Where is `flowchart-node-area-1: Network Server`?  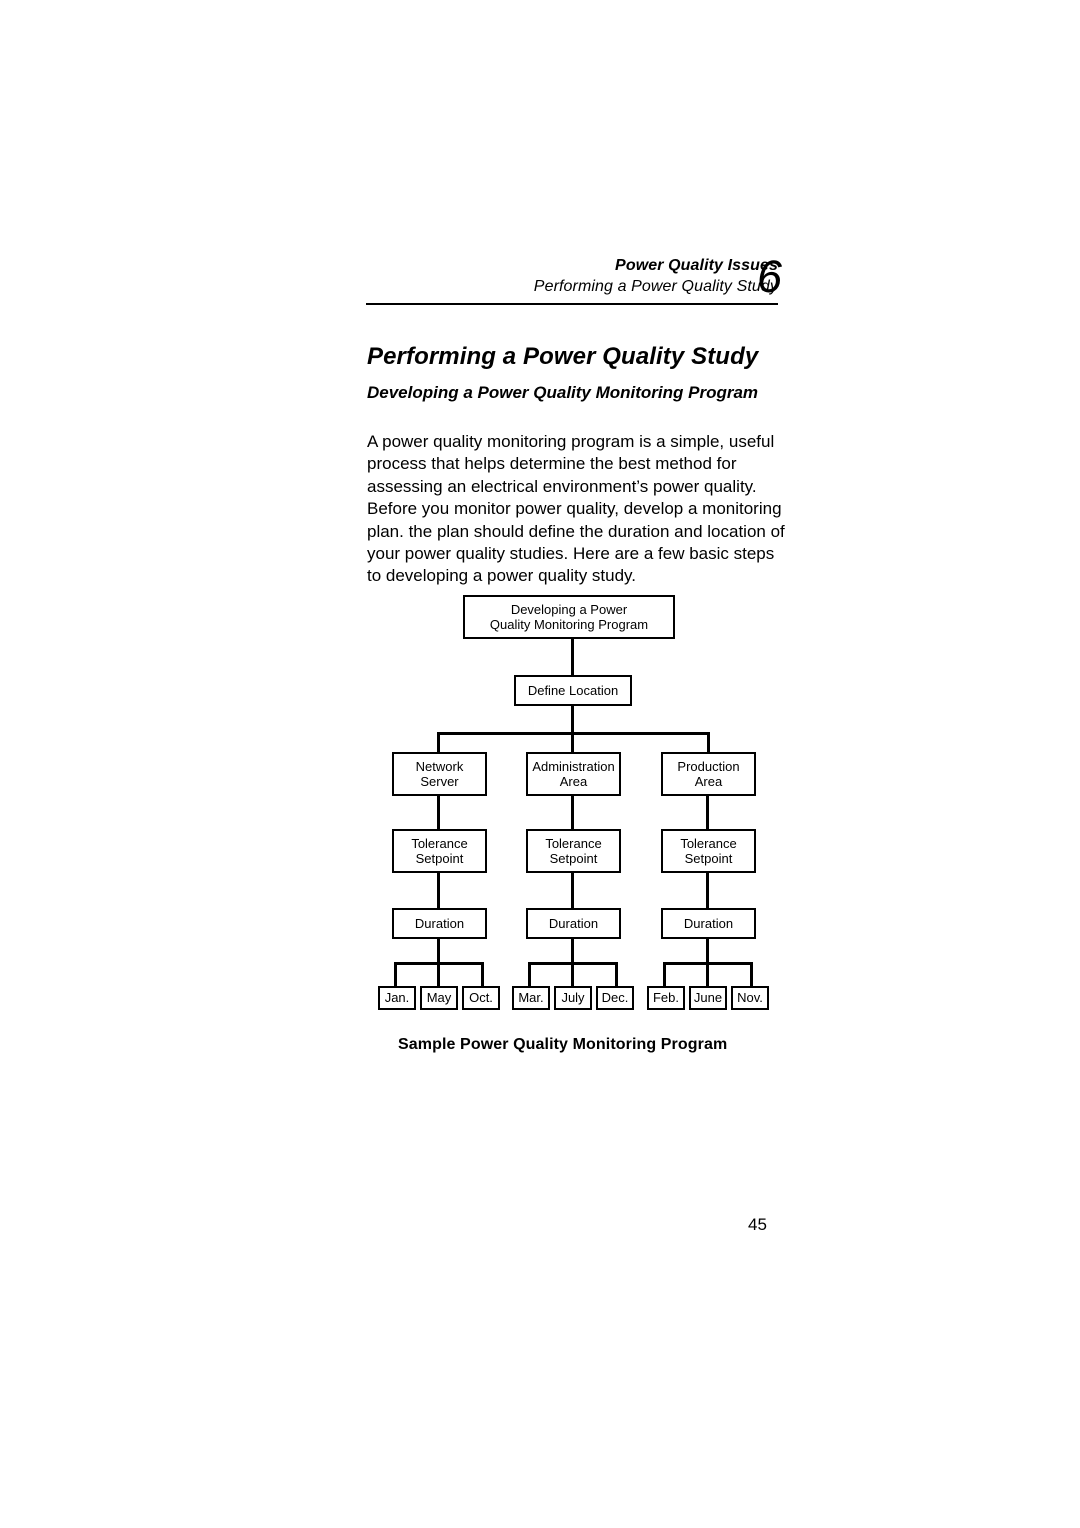 flowchart-node-area-1: Network Server is located at coordinates (439, 774).